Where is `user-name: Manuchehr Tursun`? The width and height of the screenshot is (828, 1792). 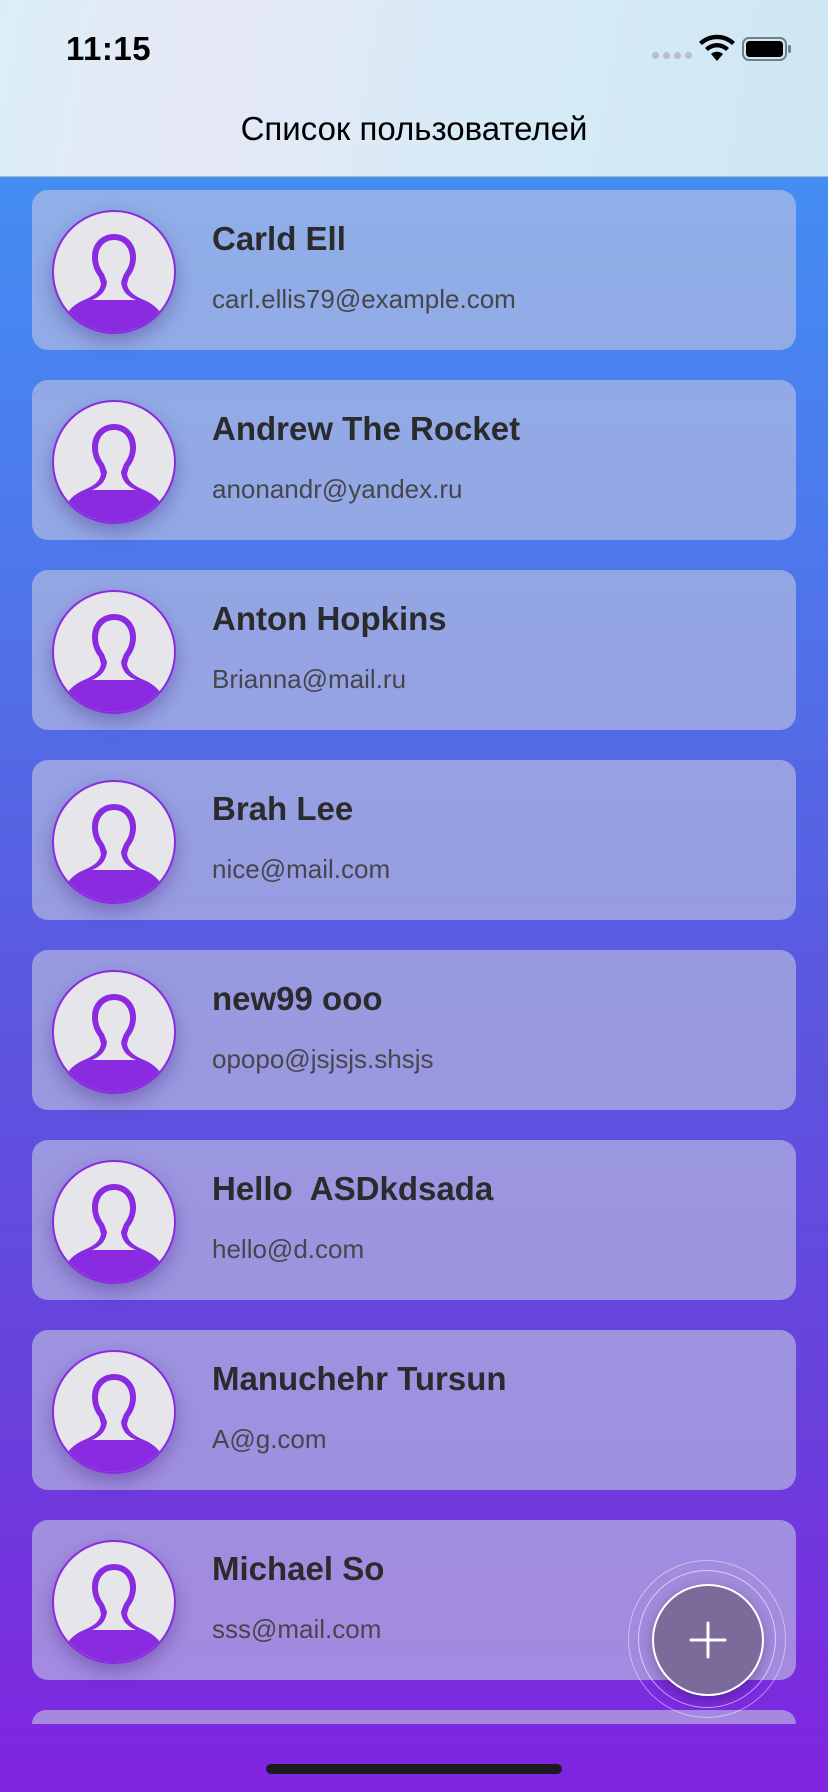
user-name: Manuchehr Tursun is located at coordinates (359, 1378).